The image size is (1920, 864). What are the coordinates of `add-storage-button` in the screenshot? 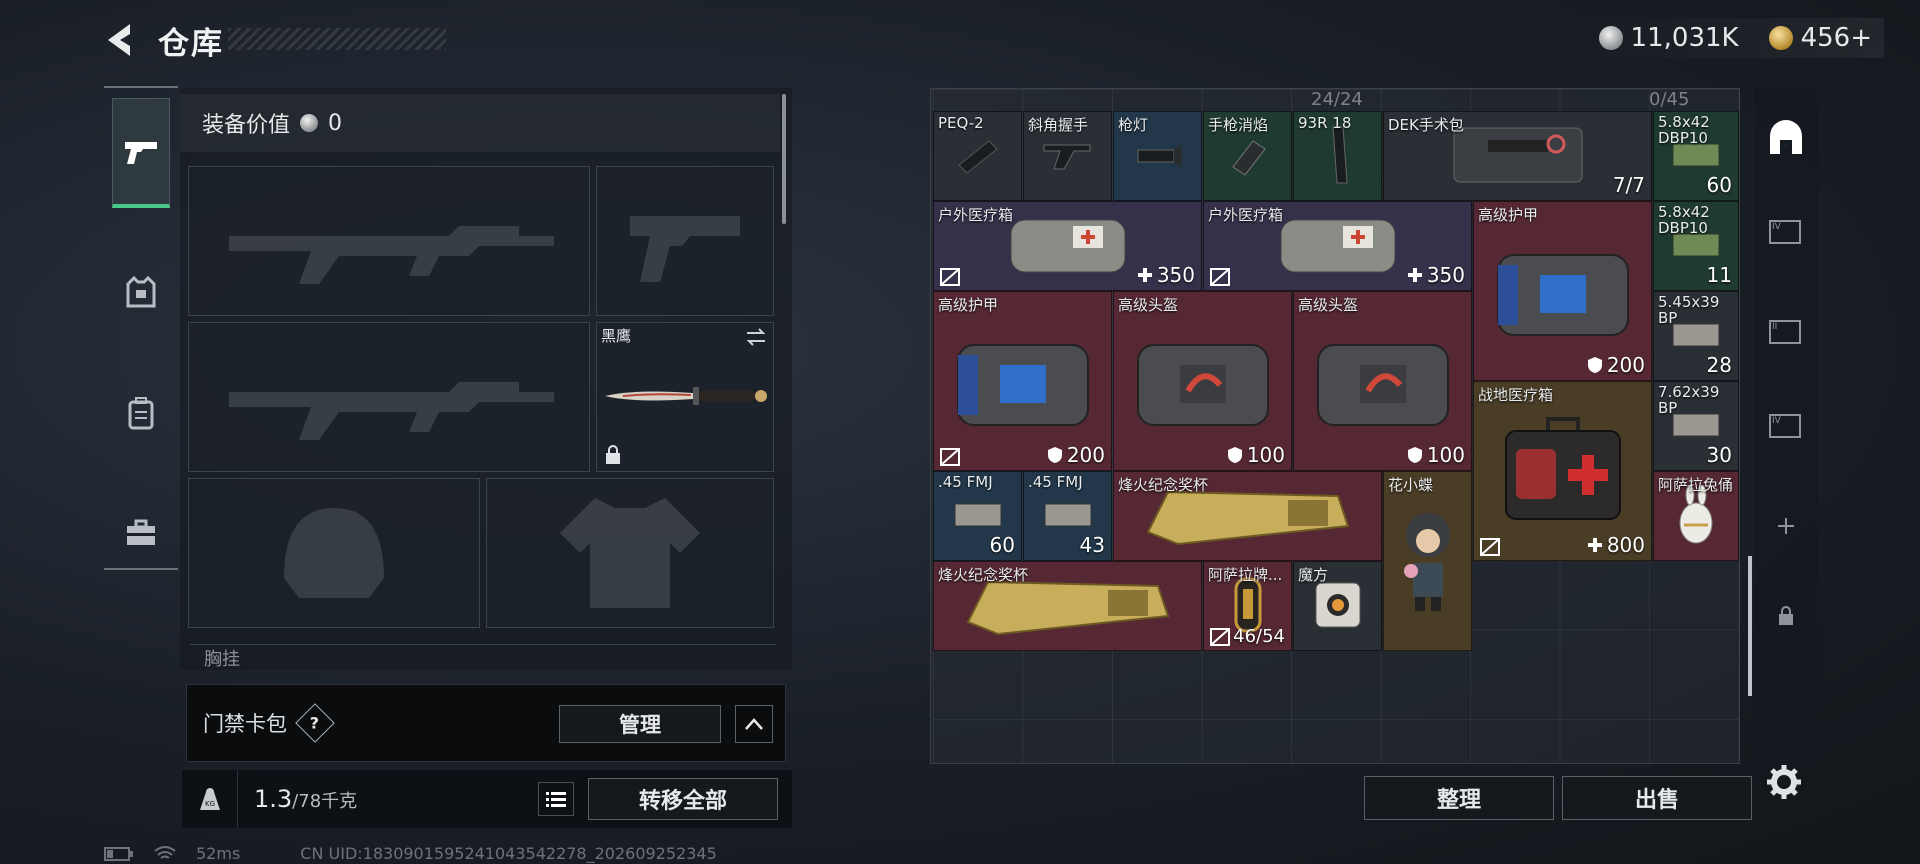 It's located at (1786, 526).